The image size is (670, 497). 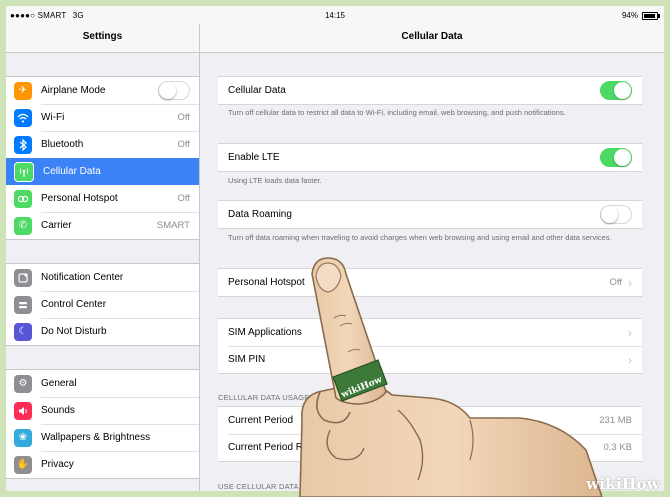 I want to click on sidebar-item-notification-center: Notification Center, so click(x=102, y=277).